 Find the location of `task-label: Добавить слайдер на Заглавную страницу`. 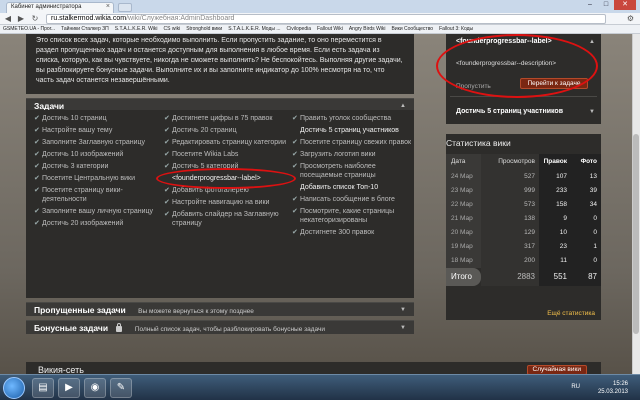

task-label: Добавить слайдер на Заглавную страницу is located at coordinates (225, 219).